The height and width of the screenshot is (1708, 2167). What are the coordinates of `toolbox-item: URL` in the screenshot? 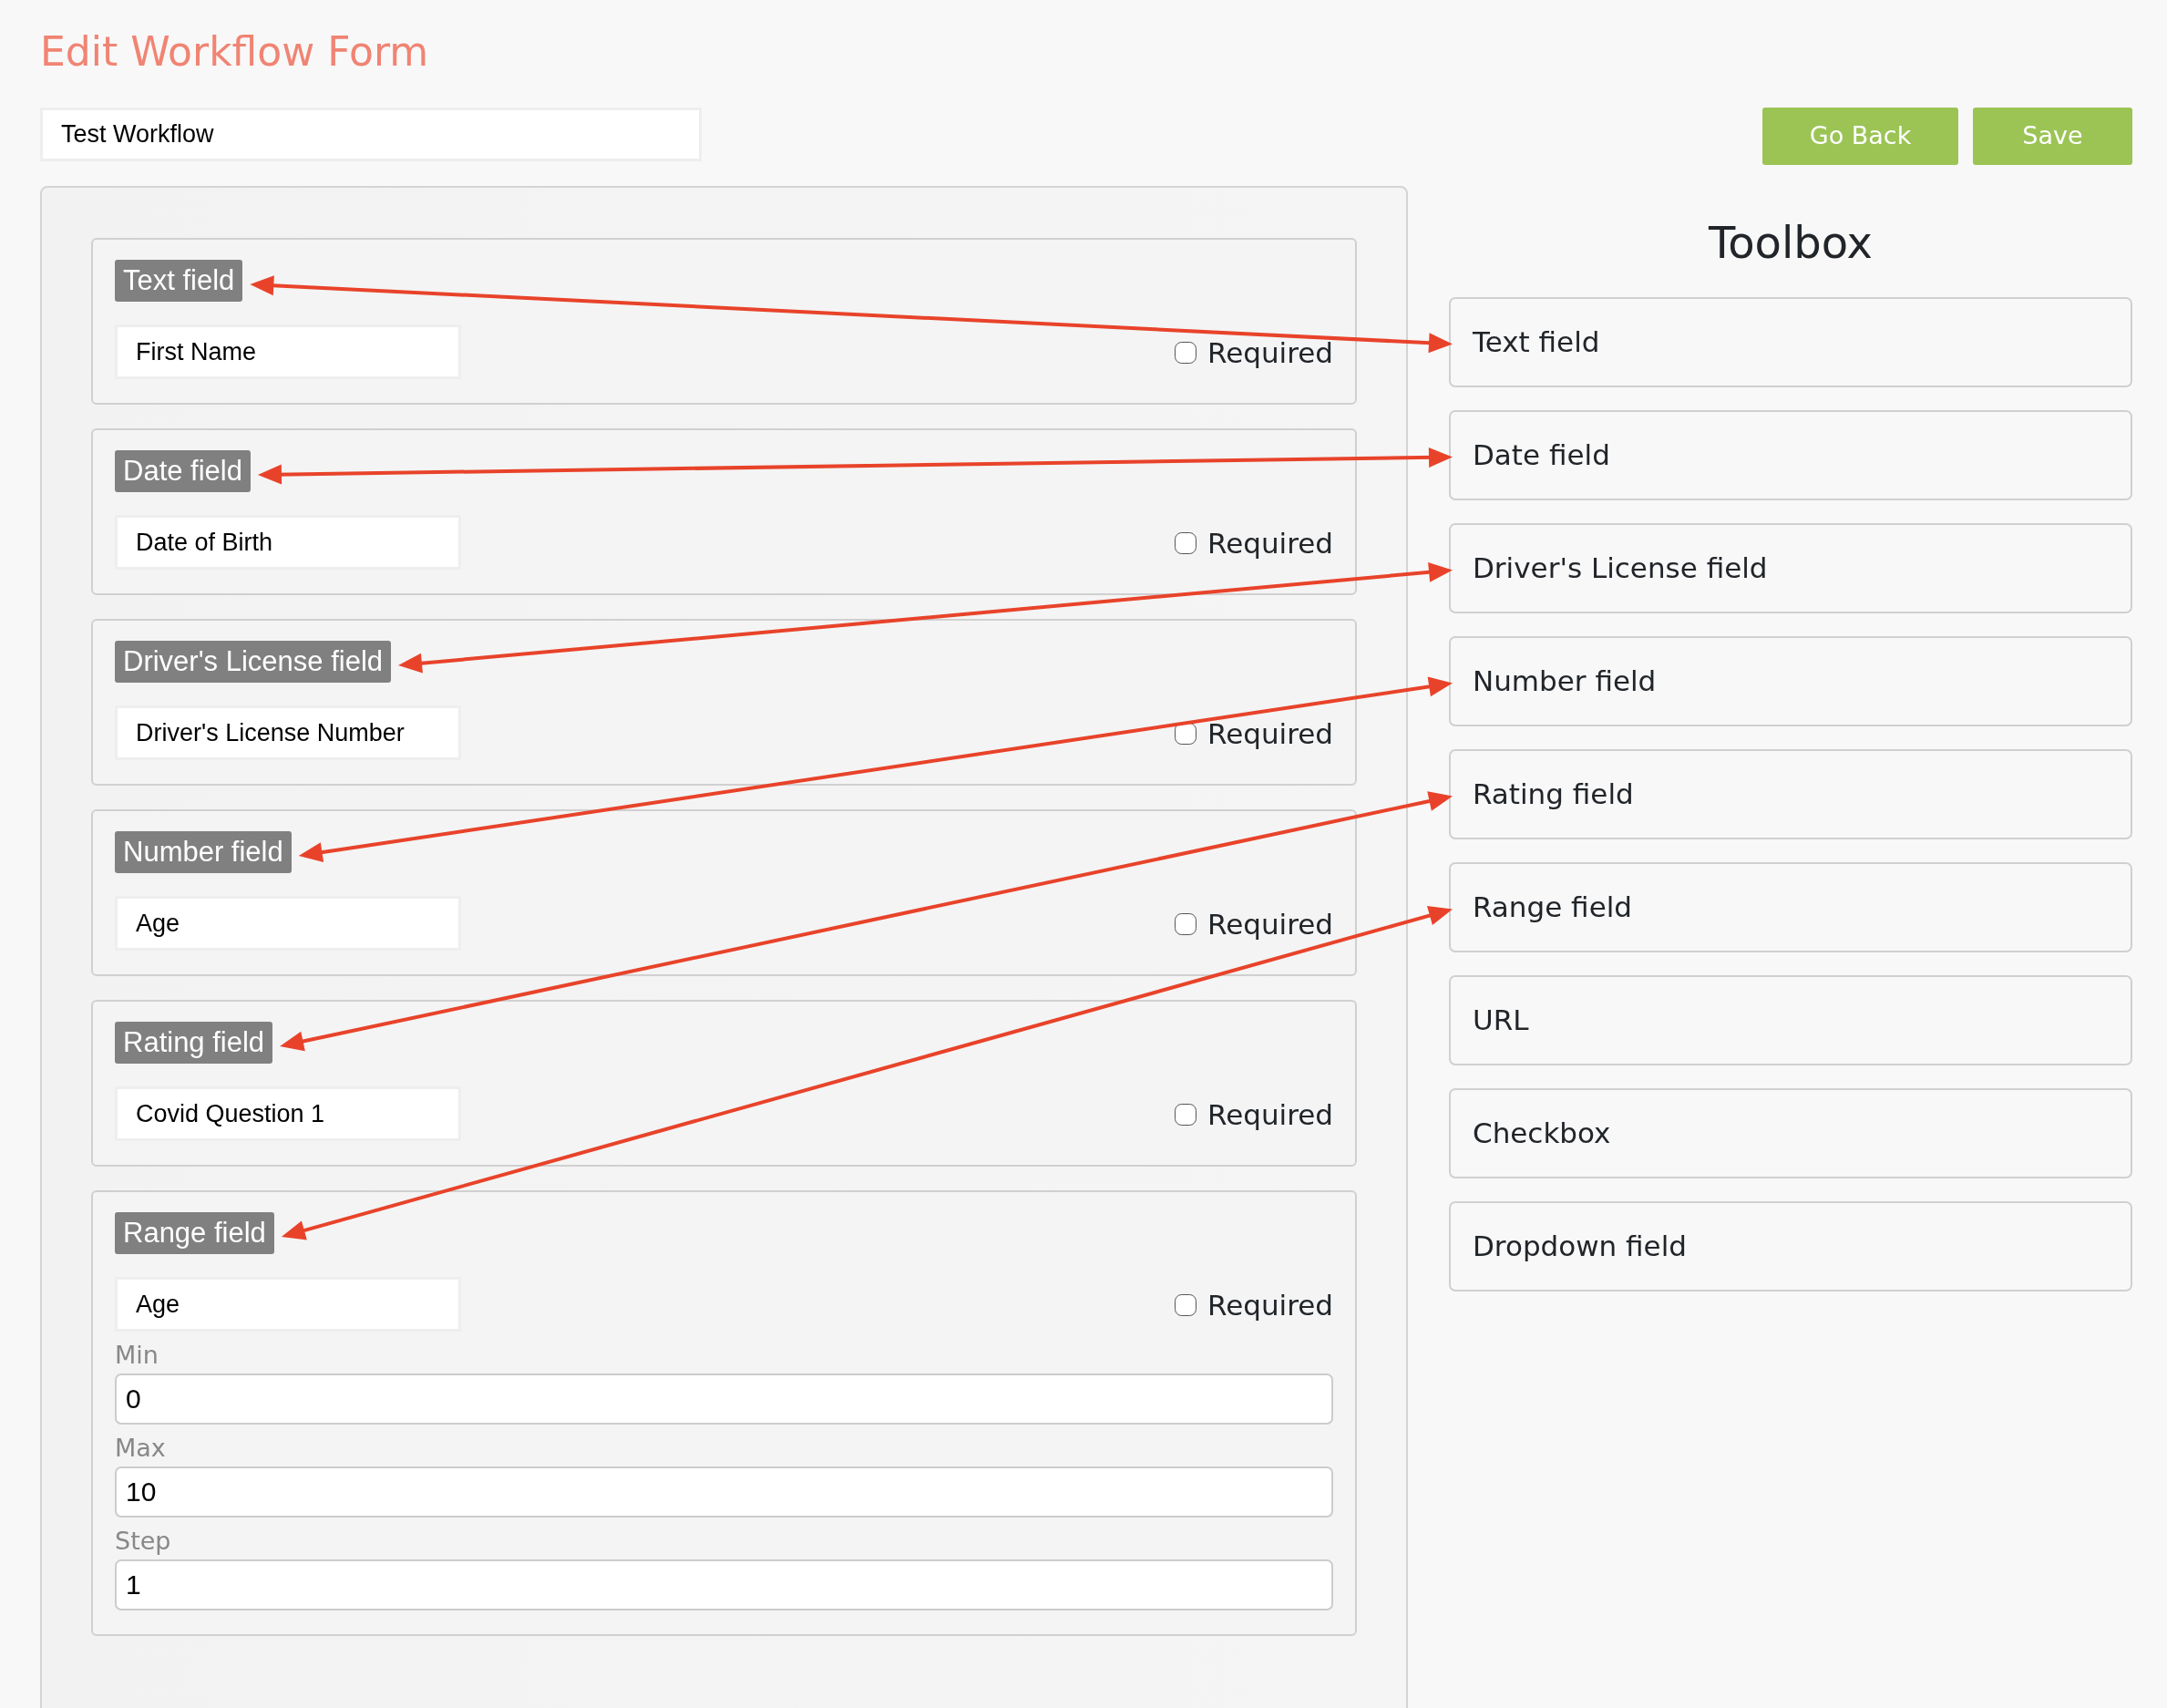 It's located at (1790, 1020).